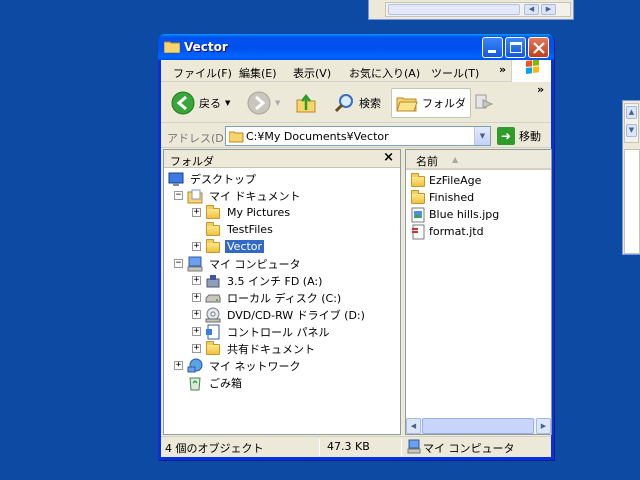 Image resolution: width=640 pixels, height=480 pixels. I want to click on go-label: 移動, so click(530, 136).